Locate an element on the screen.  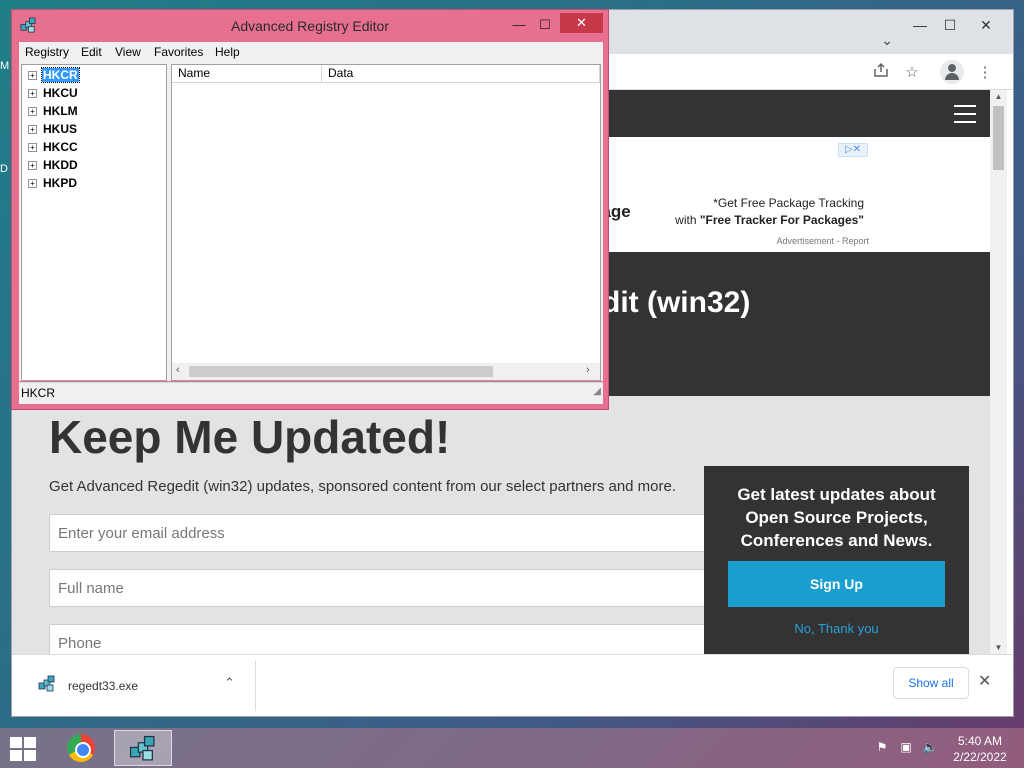
tree-item-label: HKUS is located at coordinates (60, 129).